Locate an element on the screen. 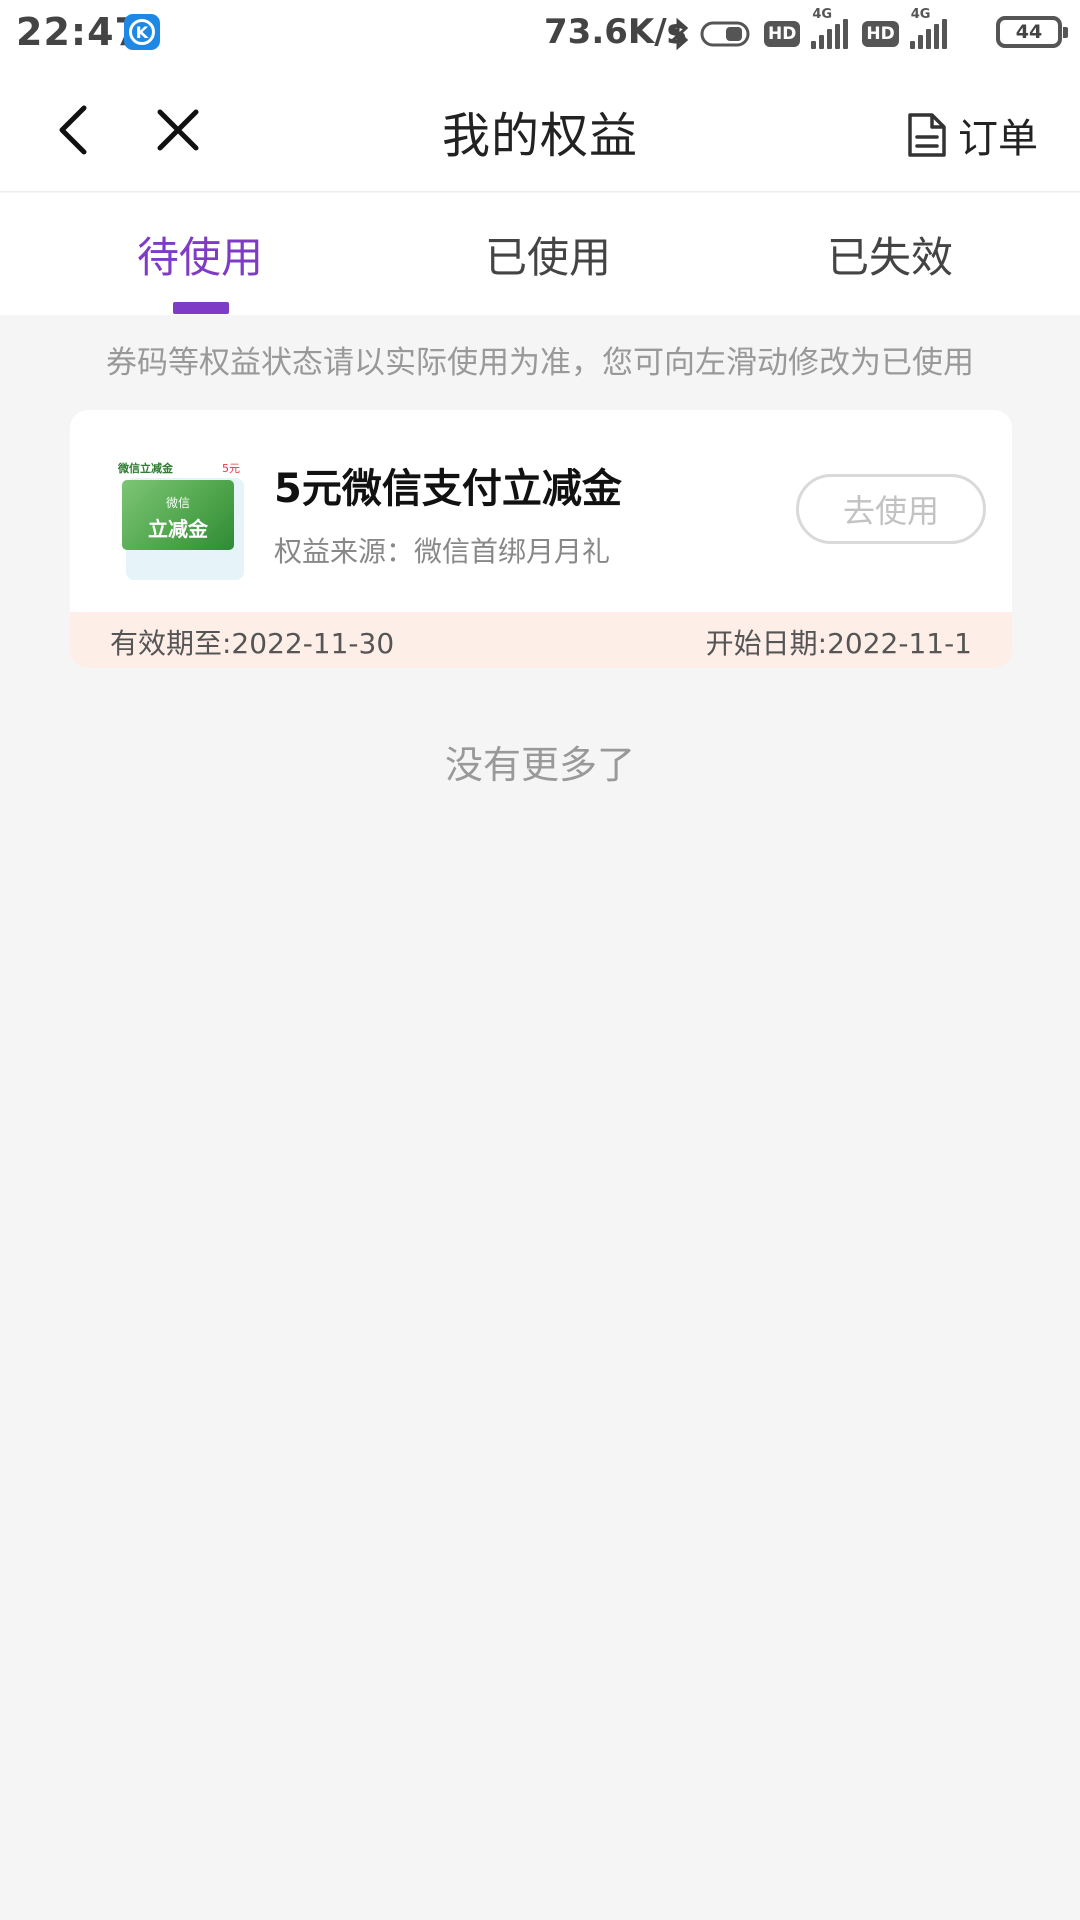 The image size is (1080, 1920). thumbnail-price: 5元 is located at coordinates (231, 468).